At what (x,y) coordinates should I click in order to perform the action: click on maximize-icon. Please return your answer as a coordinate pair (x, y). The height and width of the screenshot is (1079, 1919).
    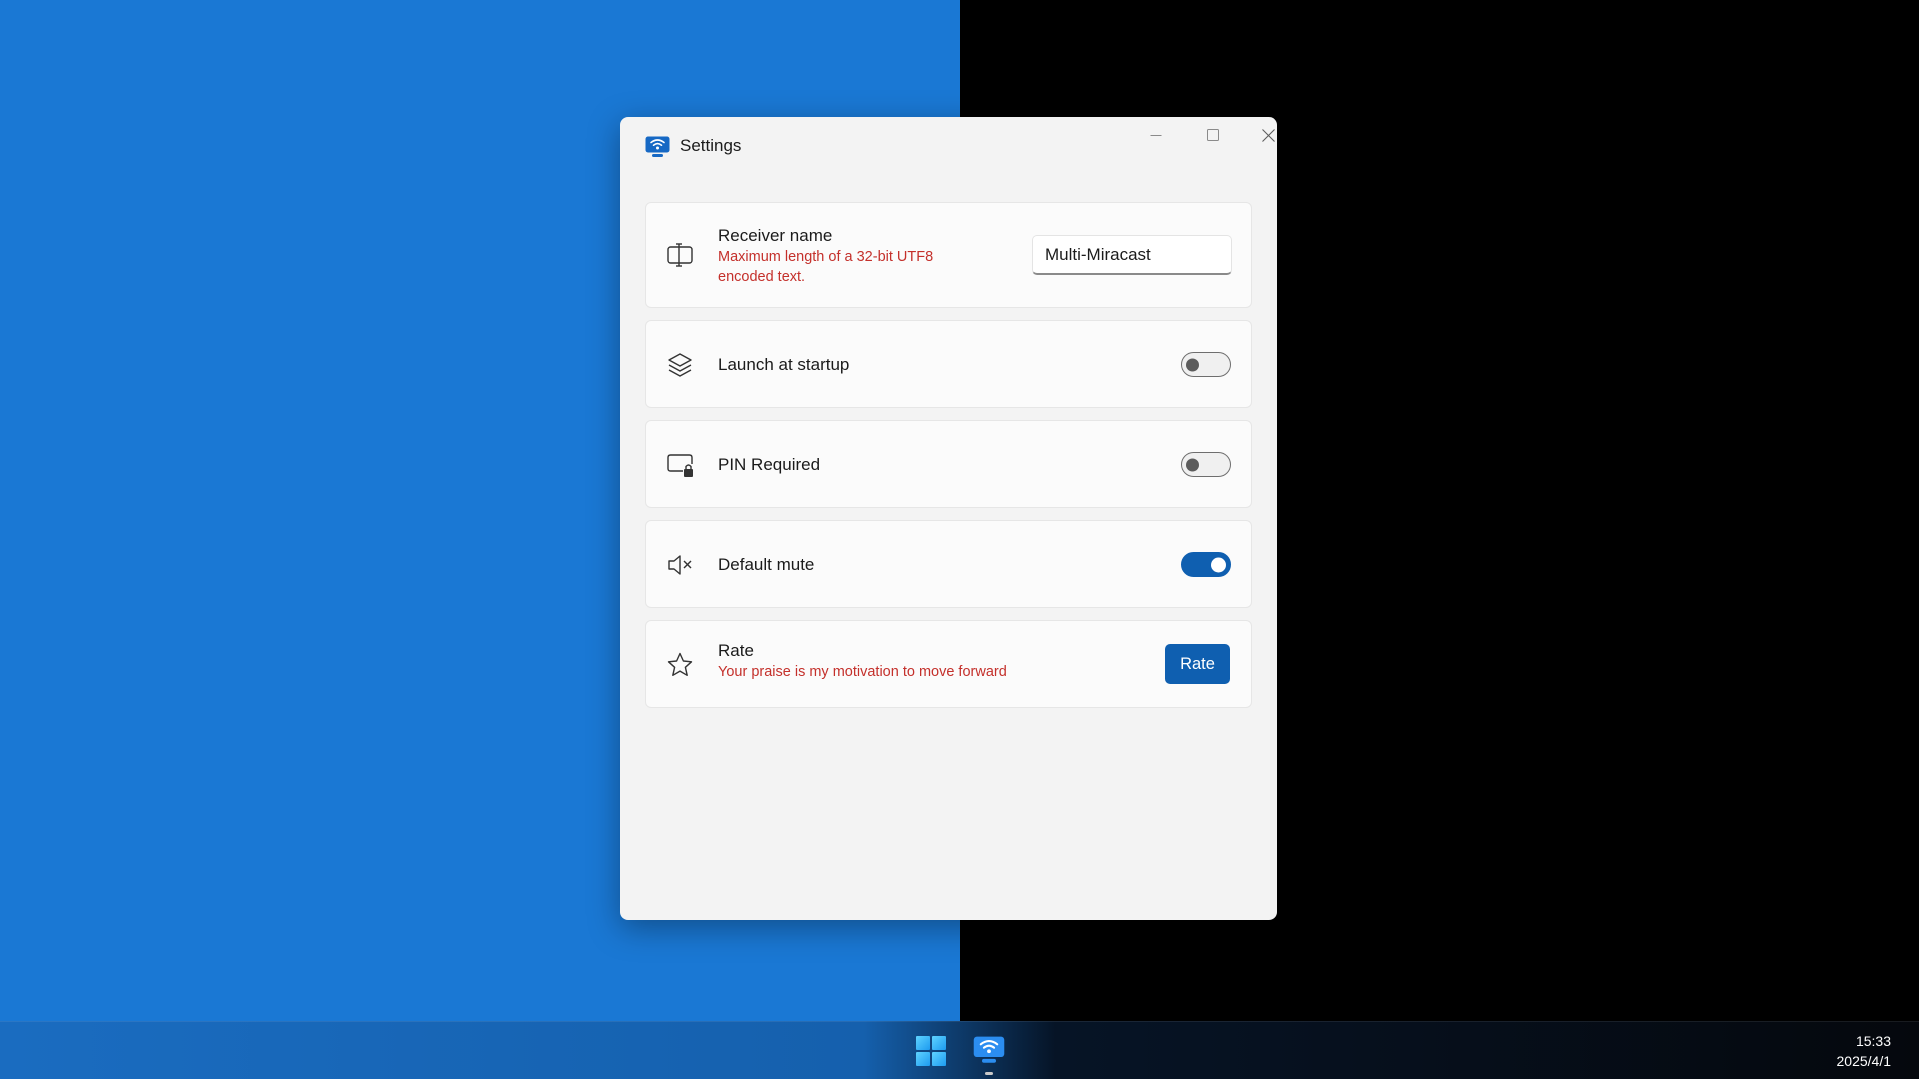
    Looking at the image, I should click on (1213, 135).